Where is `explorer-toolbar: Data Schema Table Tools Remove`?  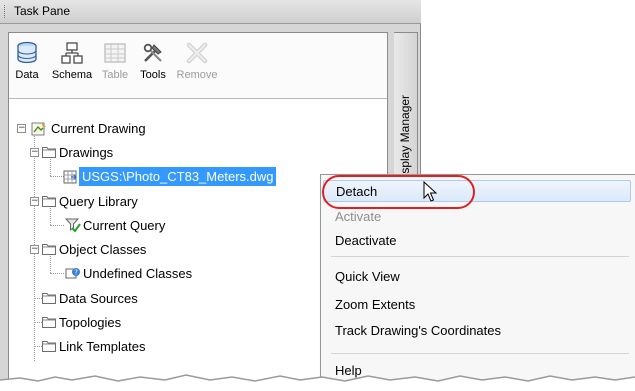 explorer-toolbar: Data Schema Table Tools Remove is located at coordinates (198, 66).